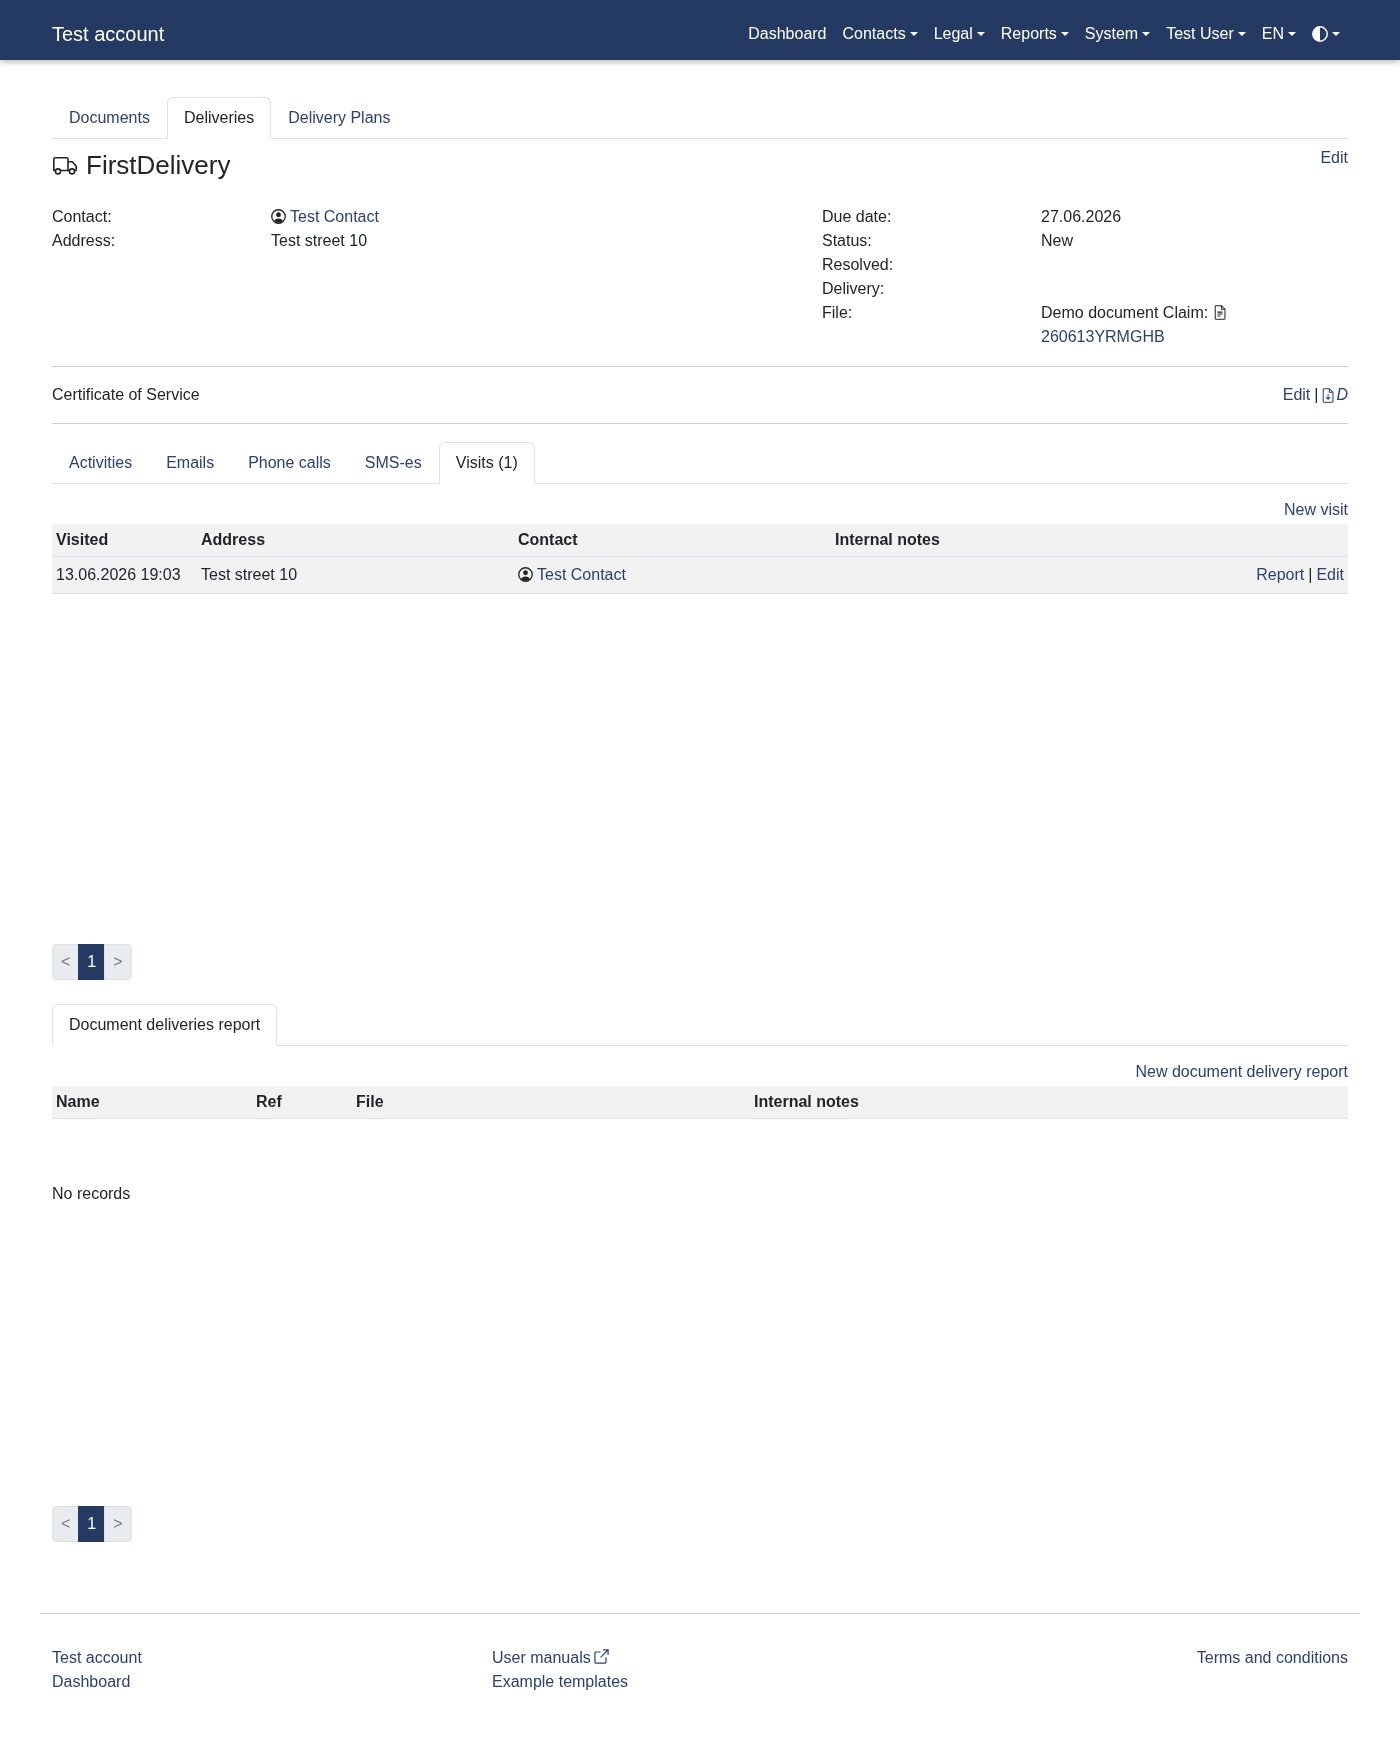  What do you see at coordinates (84, 241) in the screenshot?
I see `field-label: Address:` at bounding box center [84, 241].